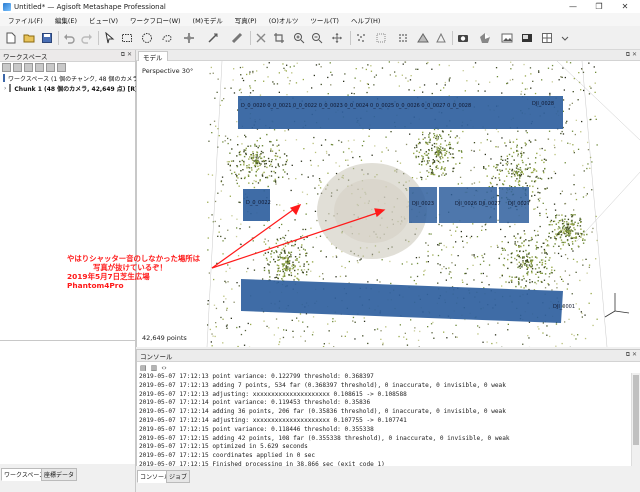 This screenshot has width=640, height=492. Describe the element at coordinates (365, 20) in the screenshot. I see `menu-help: ヘルプ(H)` at that location.